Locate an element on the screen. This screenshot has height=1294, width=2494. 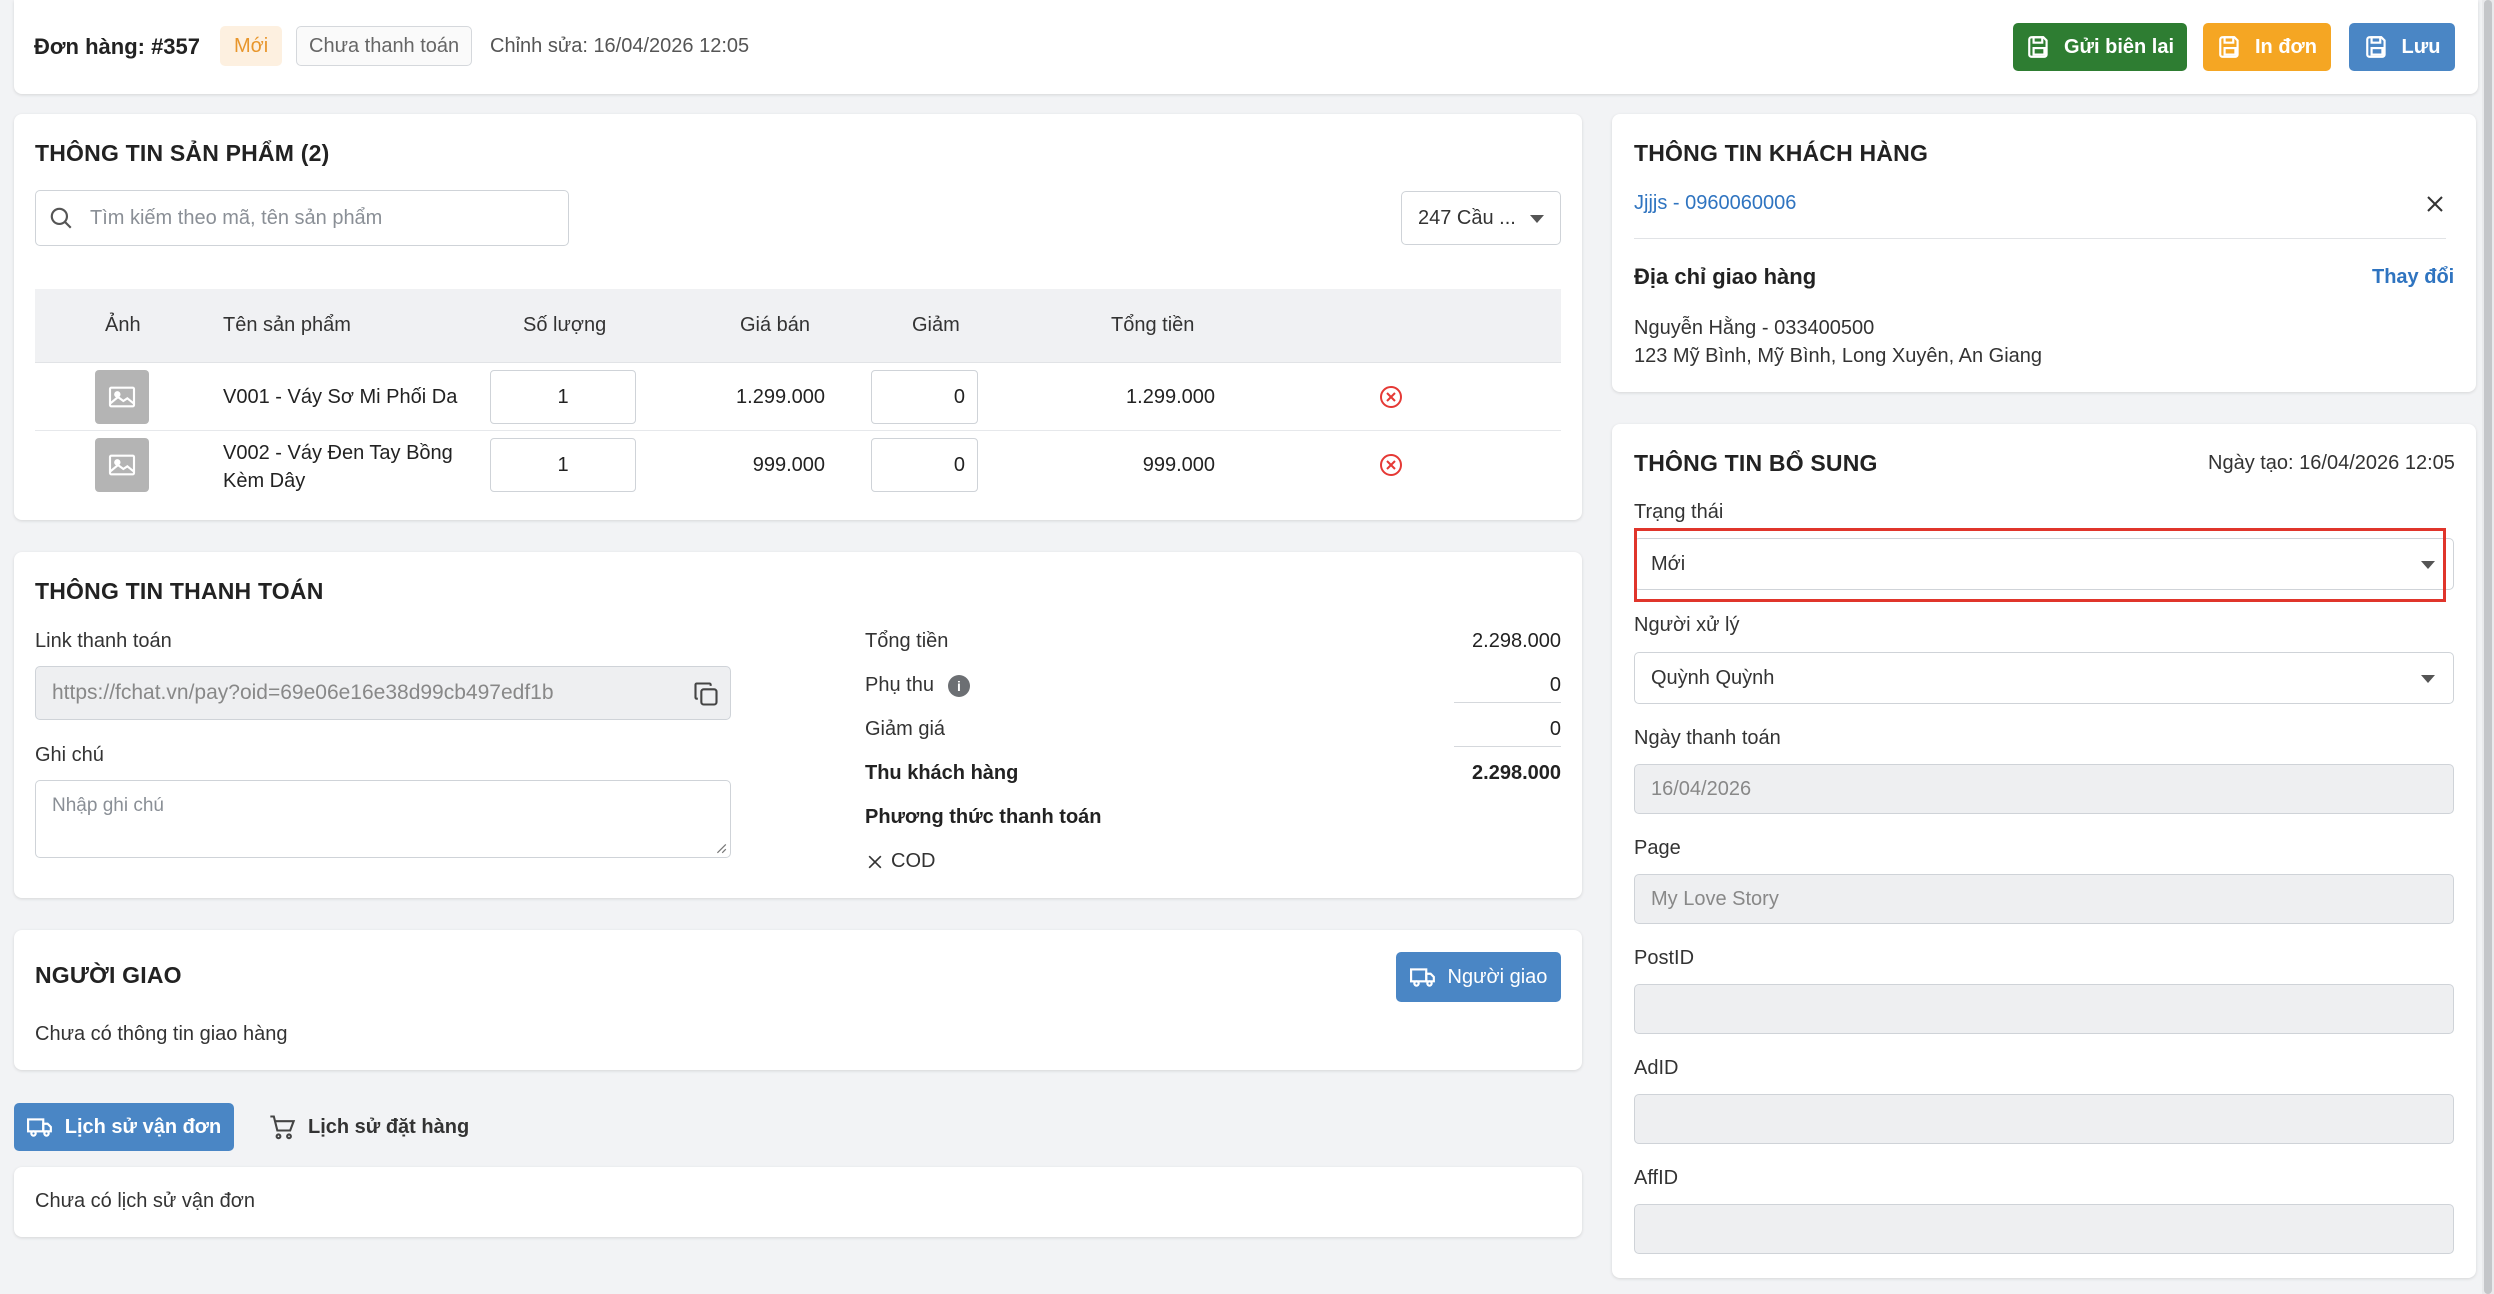
total-value: 2.298.000 is located at coordinates (1516, 641).